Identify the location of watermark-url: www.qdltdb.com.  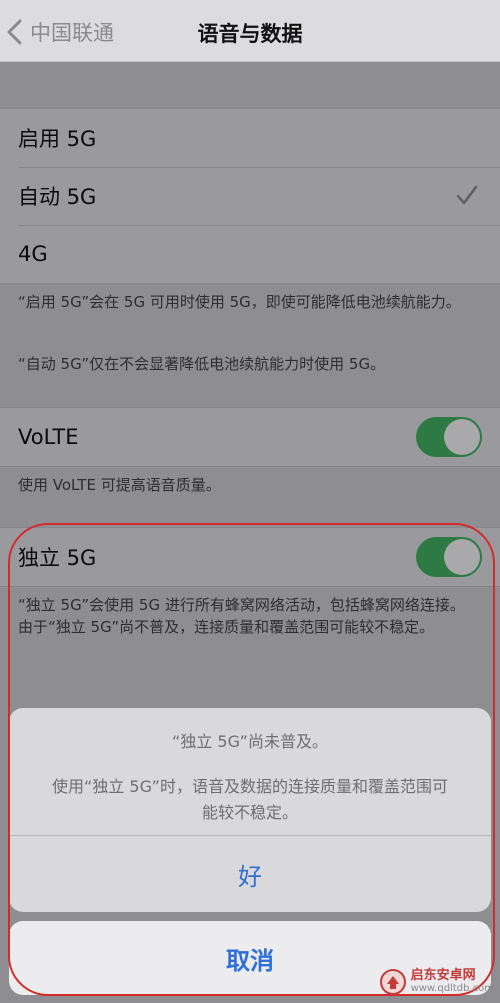
(452, 988).